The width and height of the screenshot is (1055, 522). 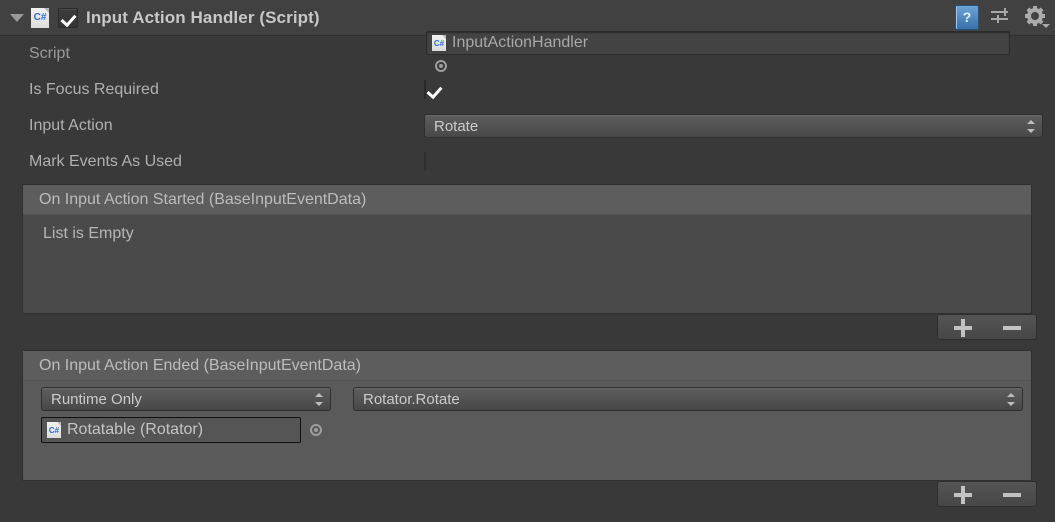 What do you see at coordinates (203, 17) in the screenshot?
I see `component-title: Input Action Handler (Script)` at bounding box center [203, 17].